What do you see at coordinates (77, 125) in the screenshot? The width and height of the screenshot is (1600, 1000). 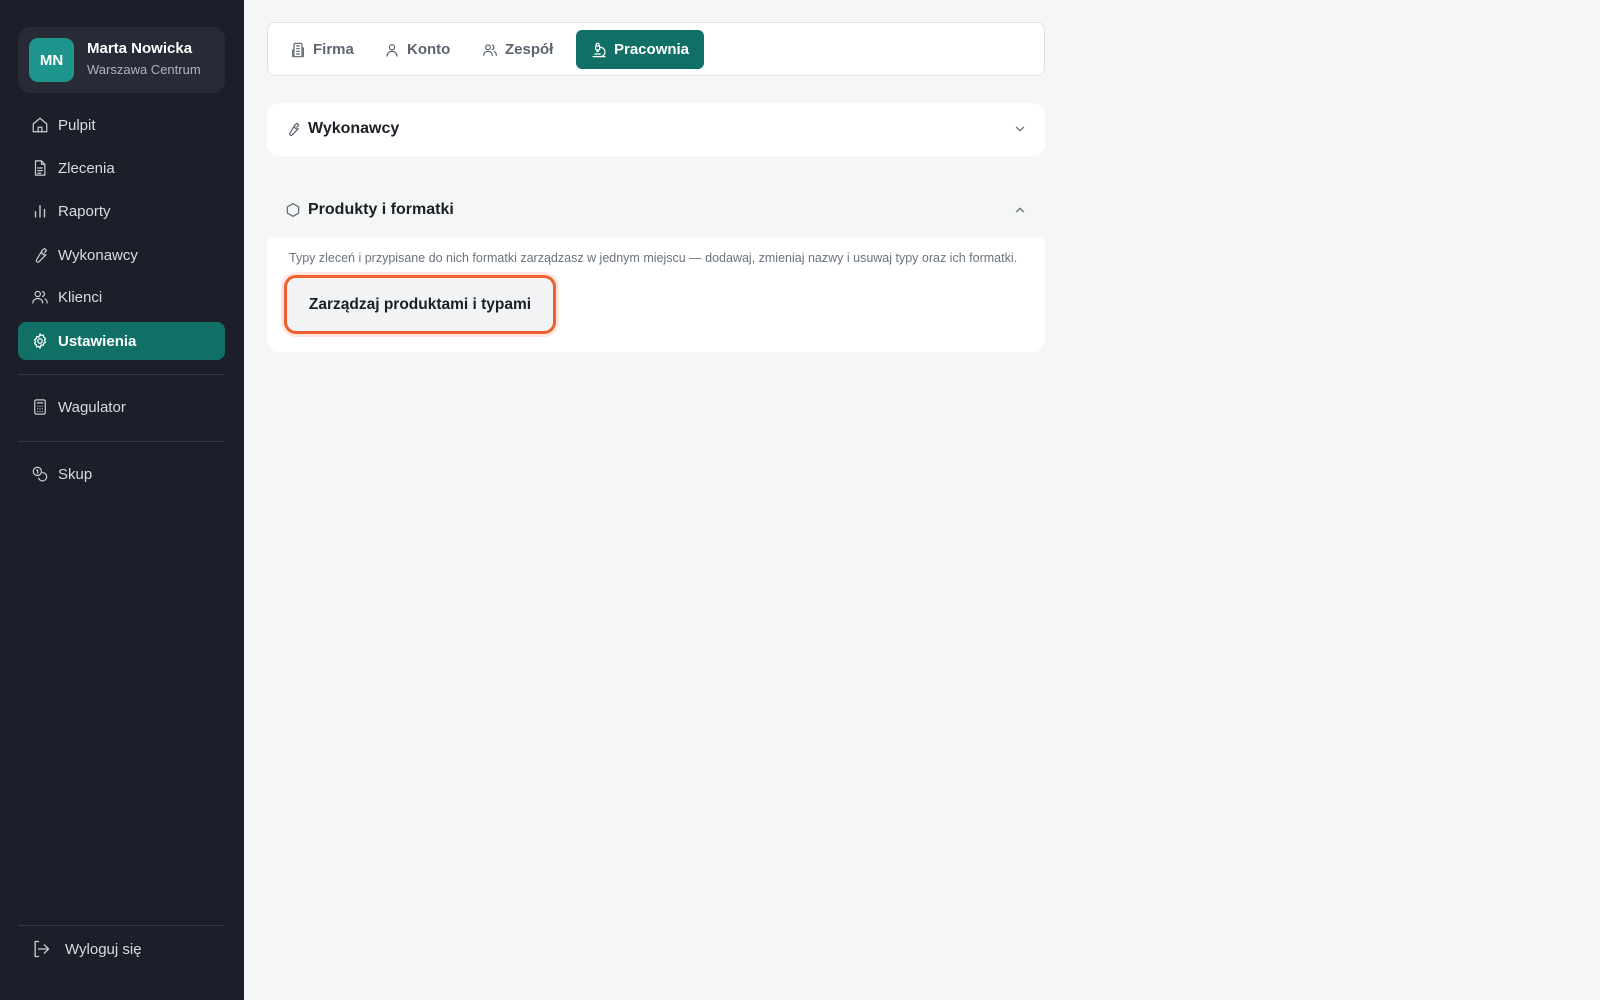 I see `sidebar-item-label: Pulpit` at bounding box center [77, 125].